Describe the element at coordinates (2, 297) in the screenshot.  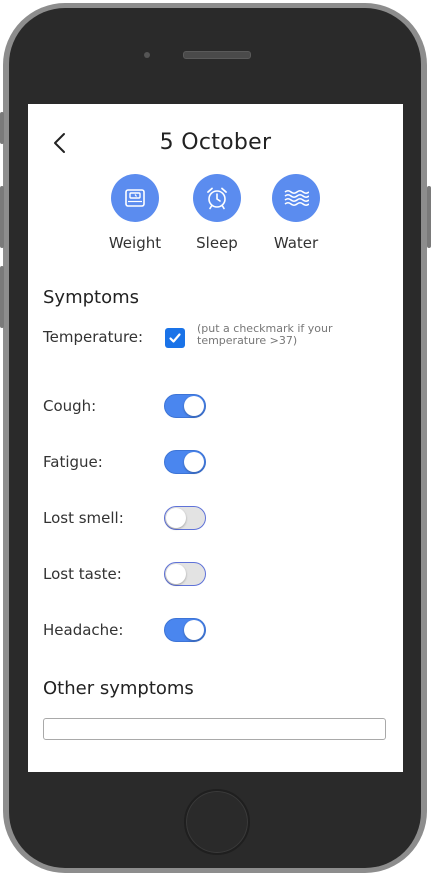
I see `side-button-volume-down` at that location.